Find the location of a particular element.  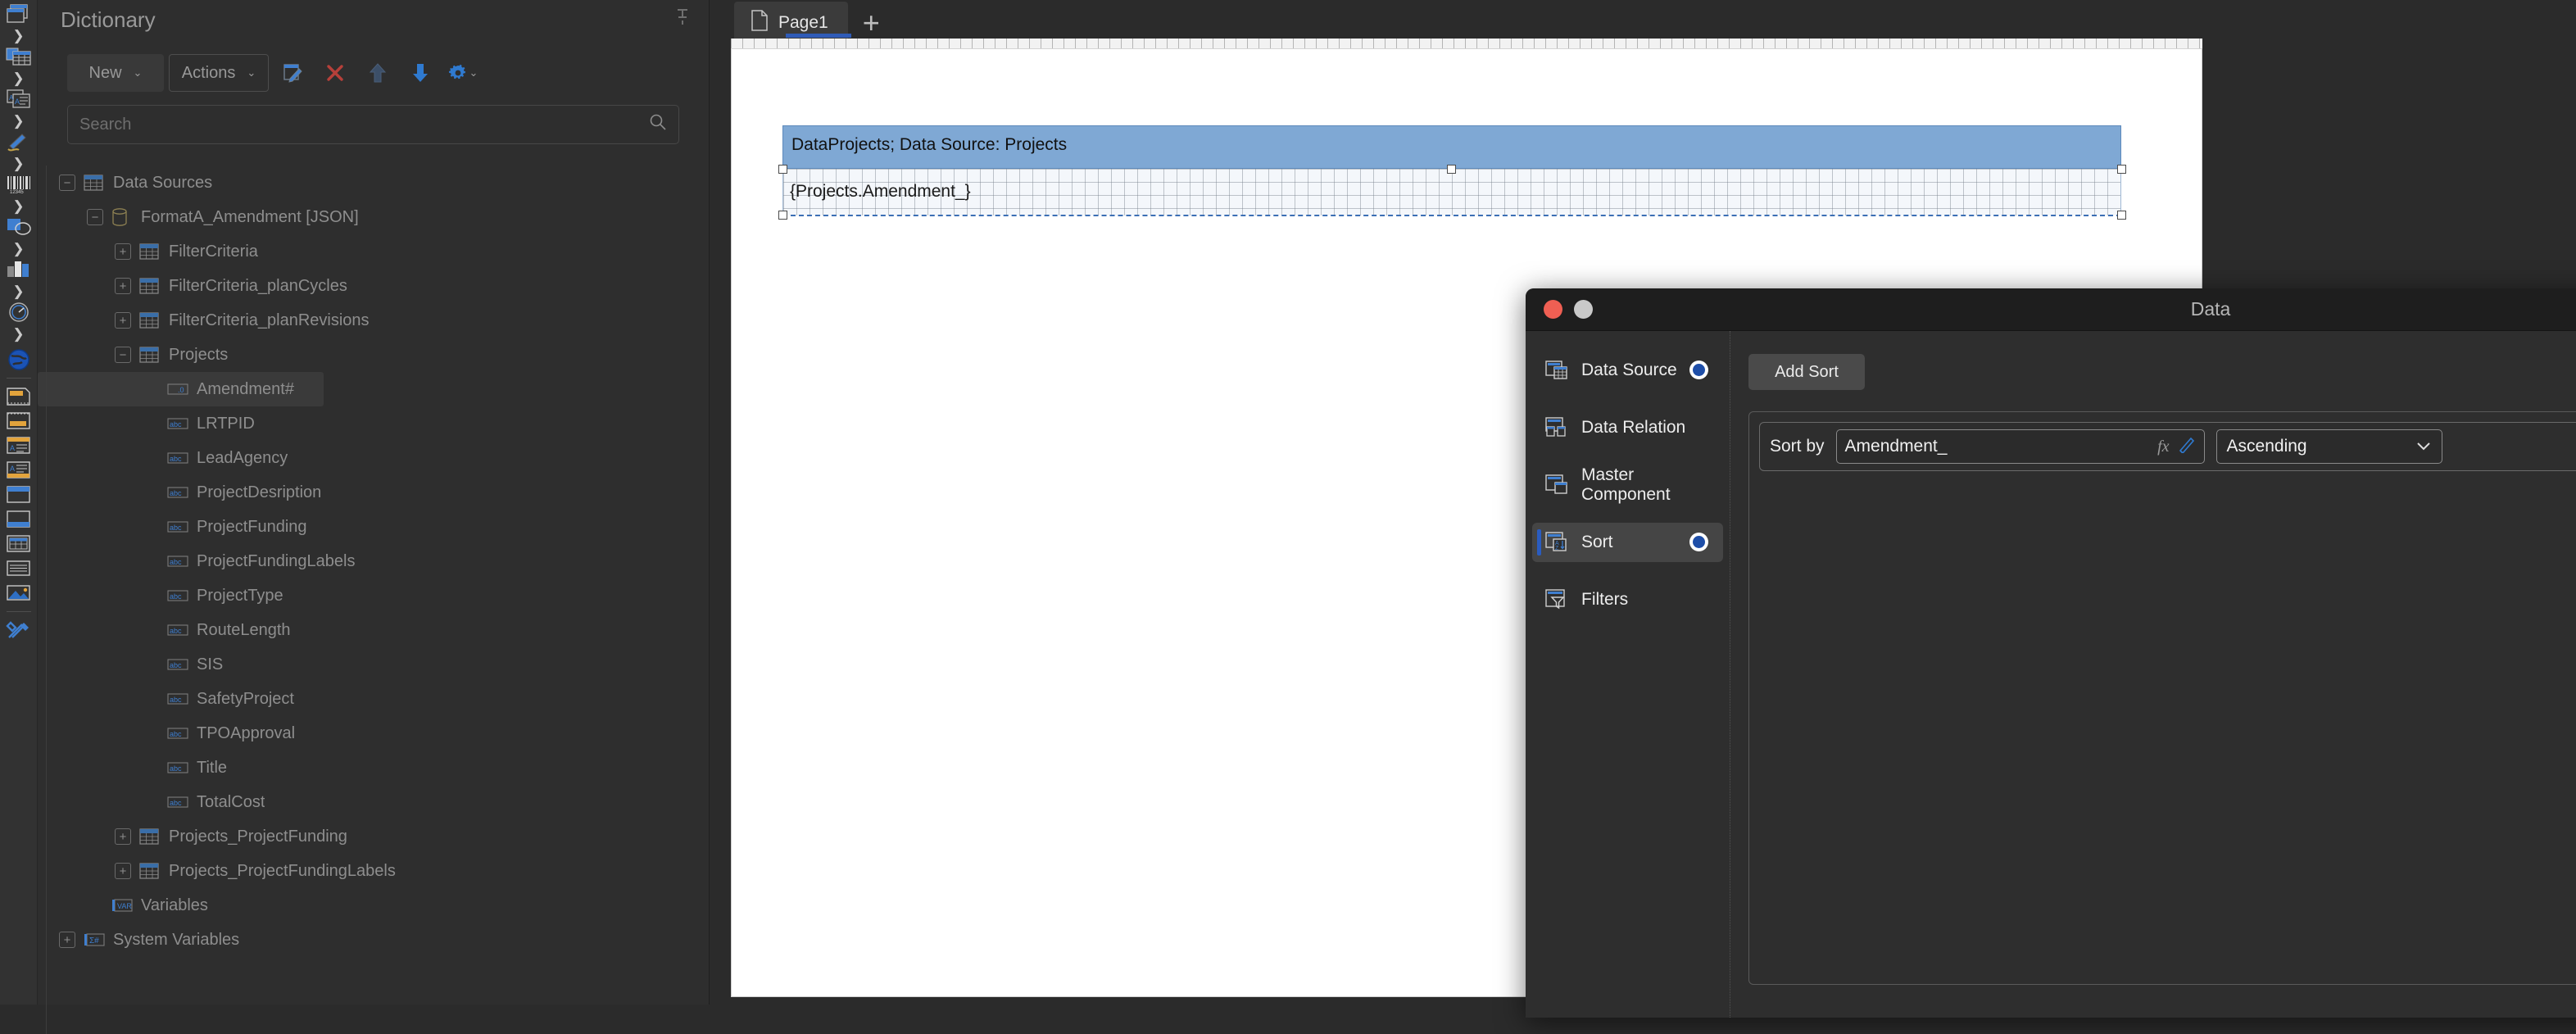

resize-handle-top-right is located at coordinates (2121, 170).